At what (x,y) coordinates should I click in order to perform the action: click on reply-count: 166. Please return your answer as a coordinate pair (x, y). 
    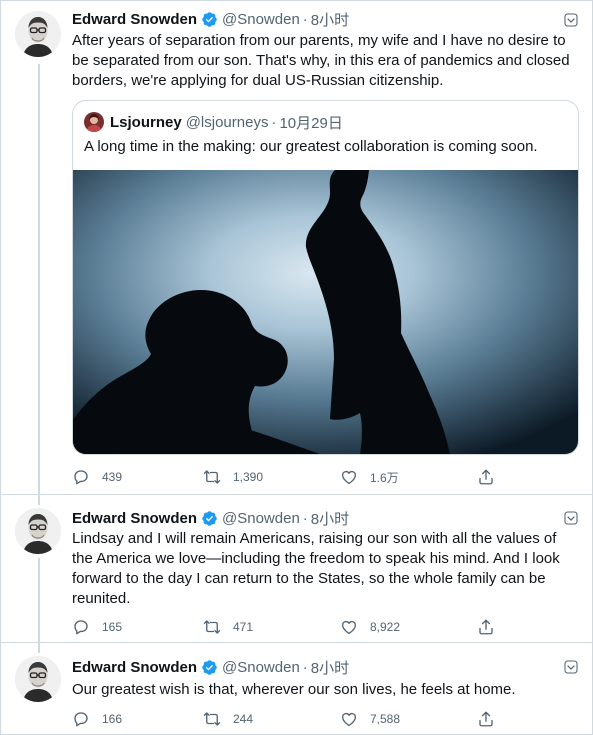
    Looking at the image, I should click on (112, 719).